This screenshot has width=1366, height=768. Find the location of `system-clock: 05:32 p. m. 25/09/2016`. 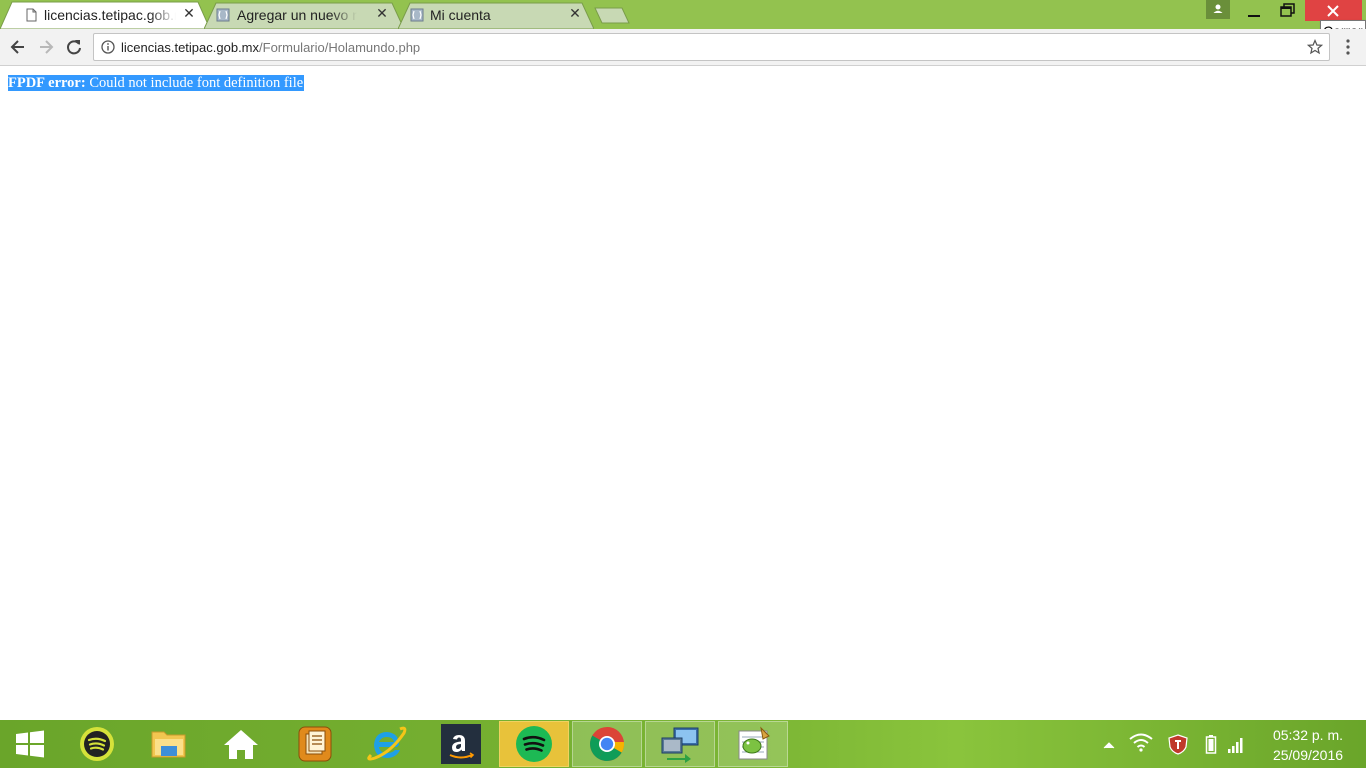

system-clock: 05:32 p. m. 25/09/2016 is located at coordinates (1308, 745).